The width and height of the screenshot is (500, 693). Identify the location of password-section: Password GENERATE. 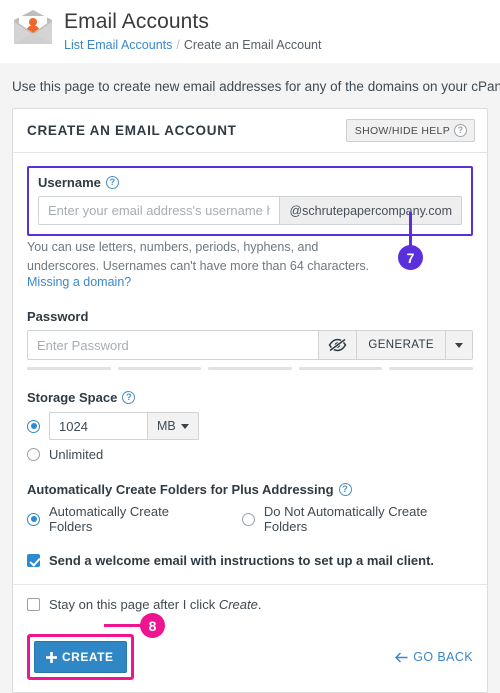
(250, 339).